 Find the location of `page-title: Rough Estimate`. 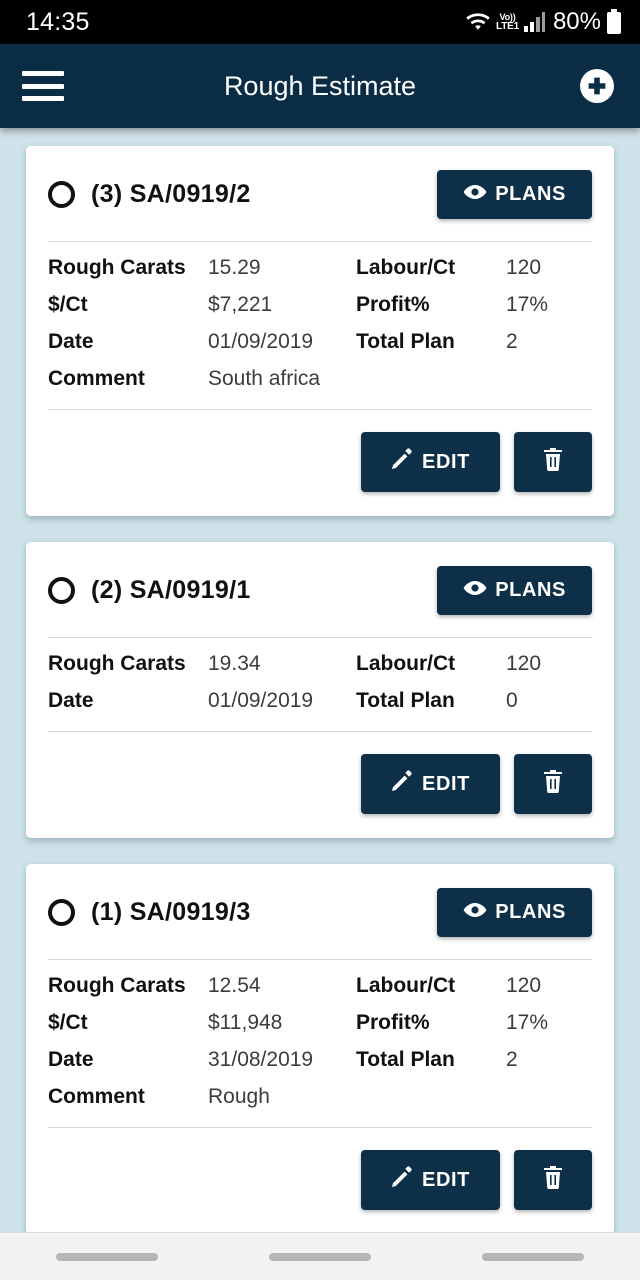

page-title: Rough Estimate is located at coordinates (320, 85).